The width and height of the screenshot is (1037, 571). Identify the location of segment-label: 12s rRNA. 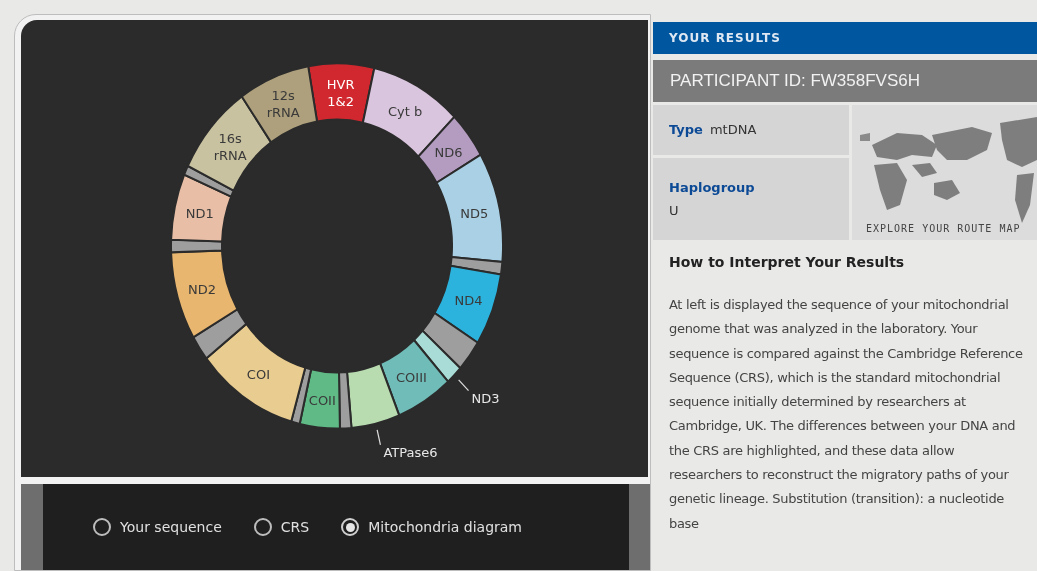
(283, 104).